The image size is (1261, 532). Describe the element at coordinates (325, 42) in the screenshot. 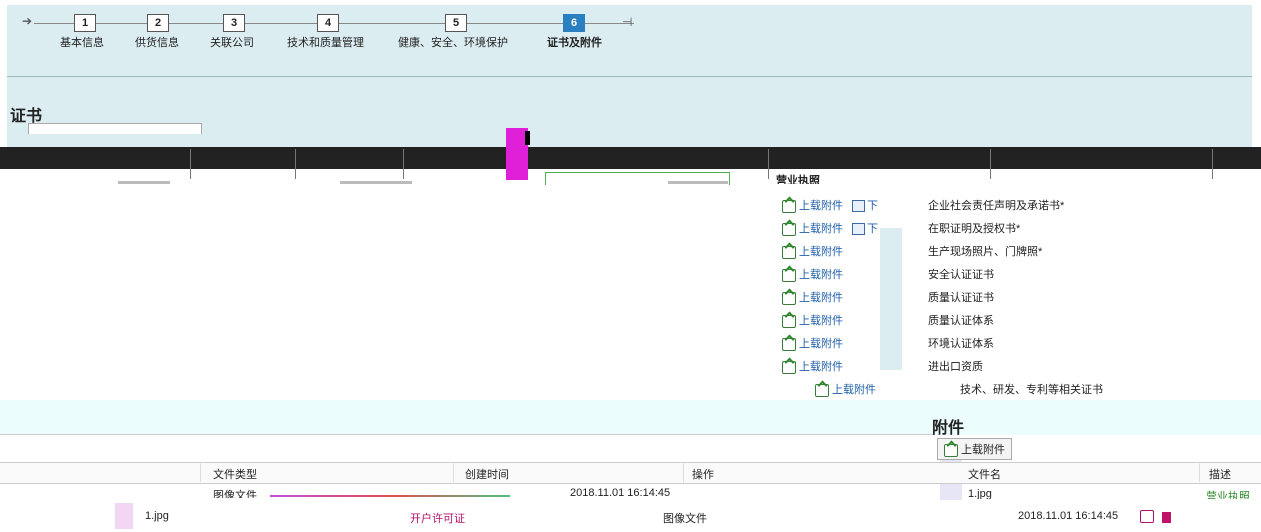

I see `step-4-label: 技术和质量管理` at that location.